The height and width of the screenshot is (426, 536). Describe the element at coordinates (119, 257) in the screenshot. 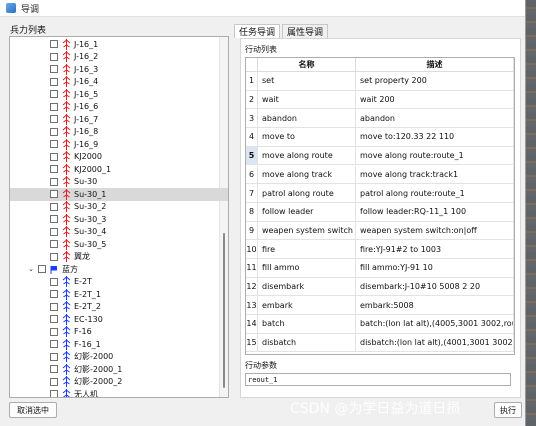

I see `tree-item-red-unit: 翼龙` at that location.